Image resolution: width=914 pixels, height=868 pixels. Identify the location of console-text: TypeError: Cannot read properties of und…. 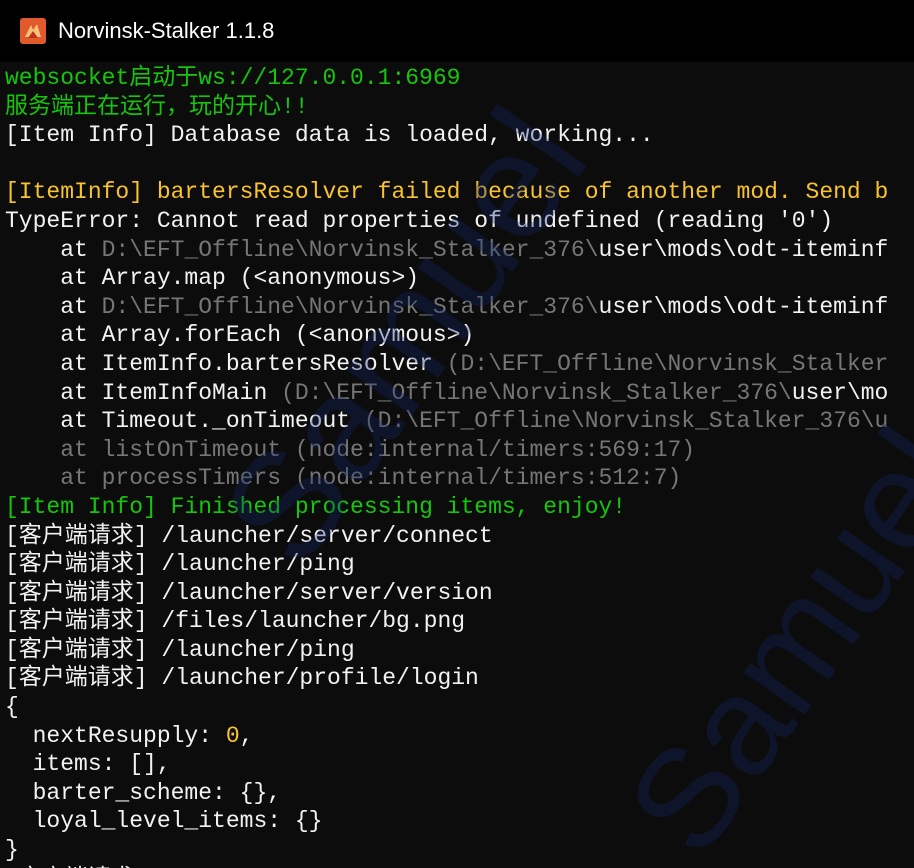
(419, 220).